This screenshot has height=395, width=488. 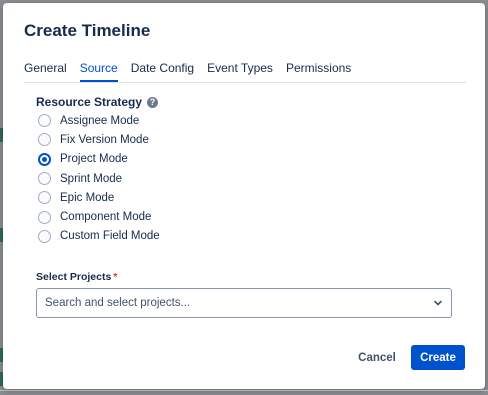 I want to click on radio-label: Fix Version Mode, so click(x=104, y=139).